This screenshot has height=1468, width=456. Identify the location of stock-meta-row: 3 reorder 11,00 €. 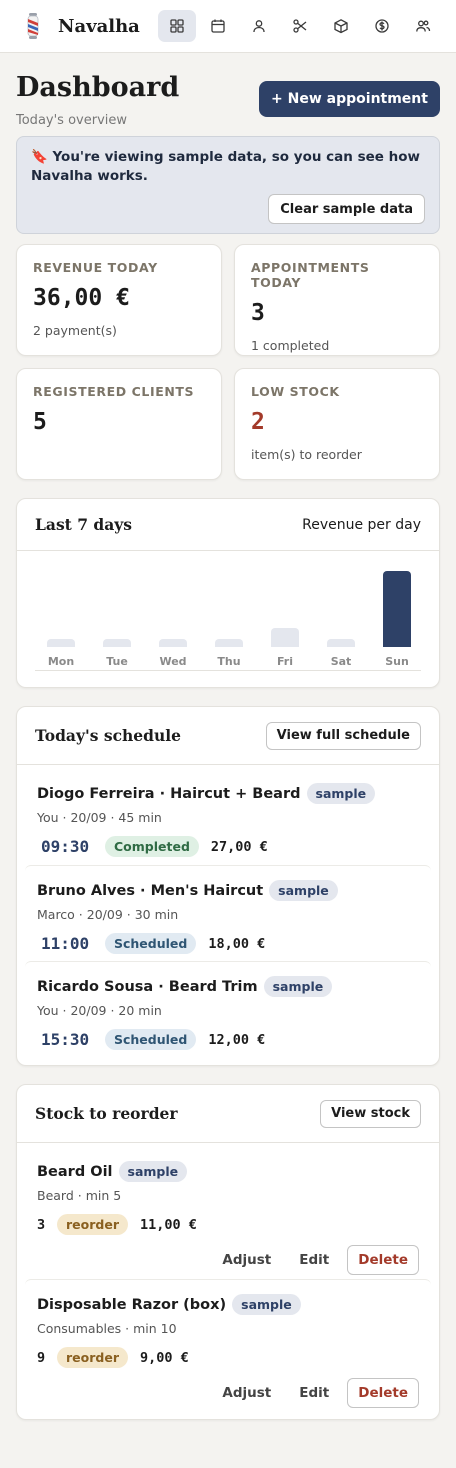
(228, 1224).